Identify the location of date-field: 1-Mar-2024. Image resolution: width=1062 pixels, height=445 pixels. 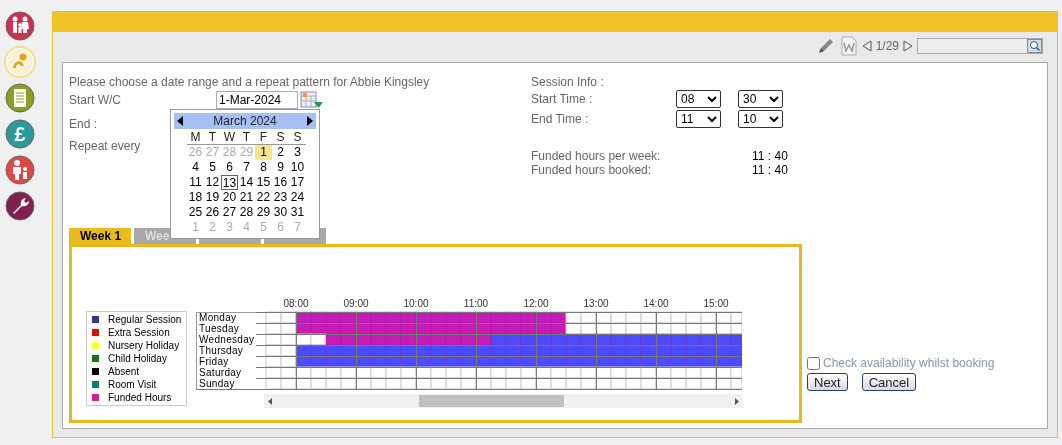
(257, 100).